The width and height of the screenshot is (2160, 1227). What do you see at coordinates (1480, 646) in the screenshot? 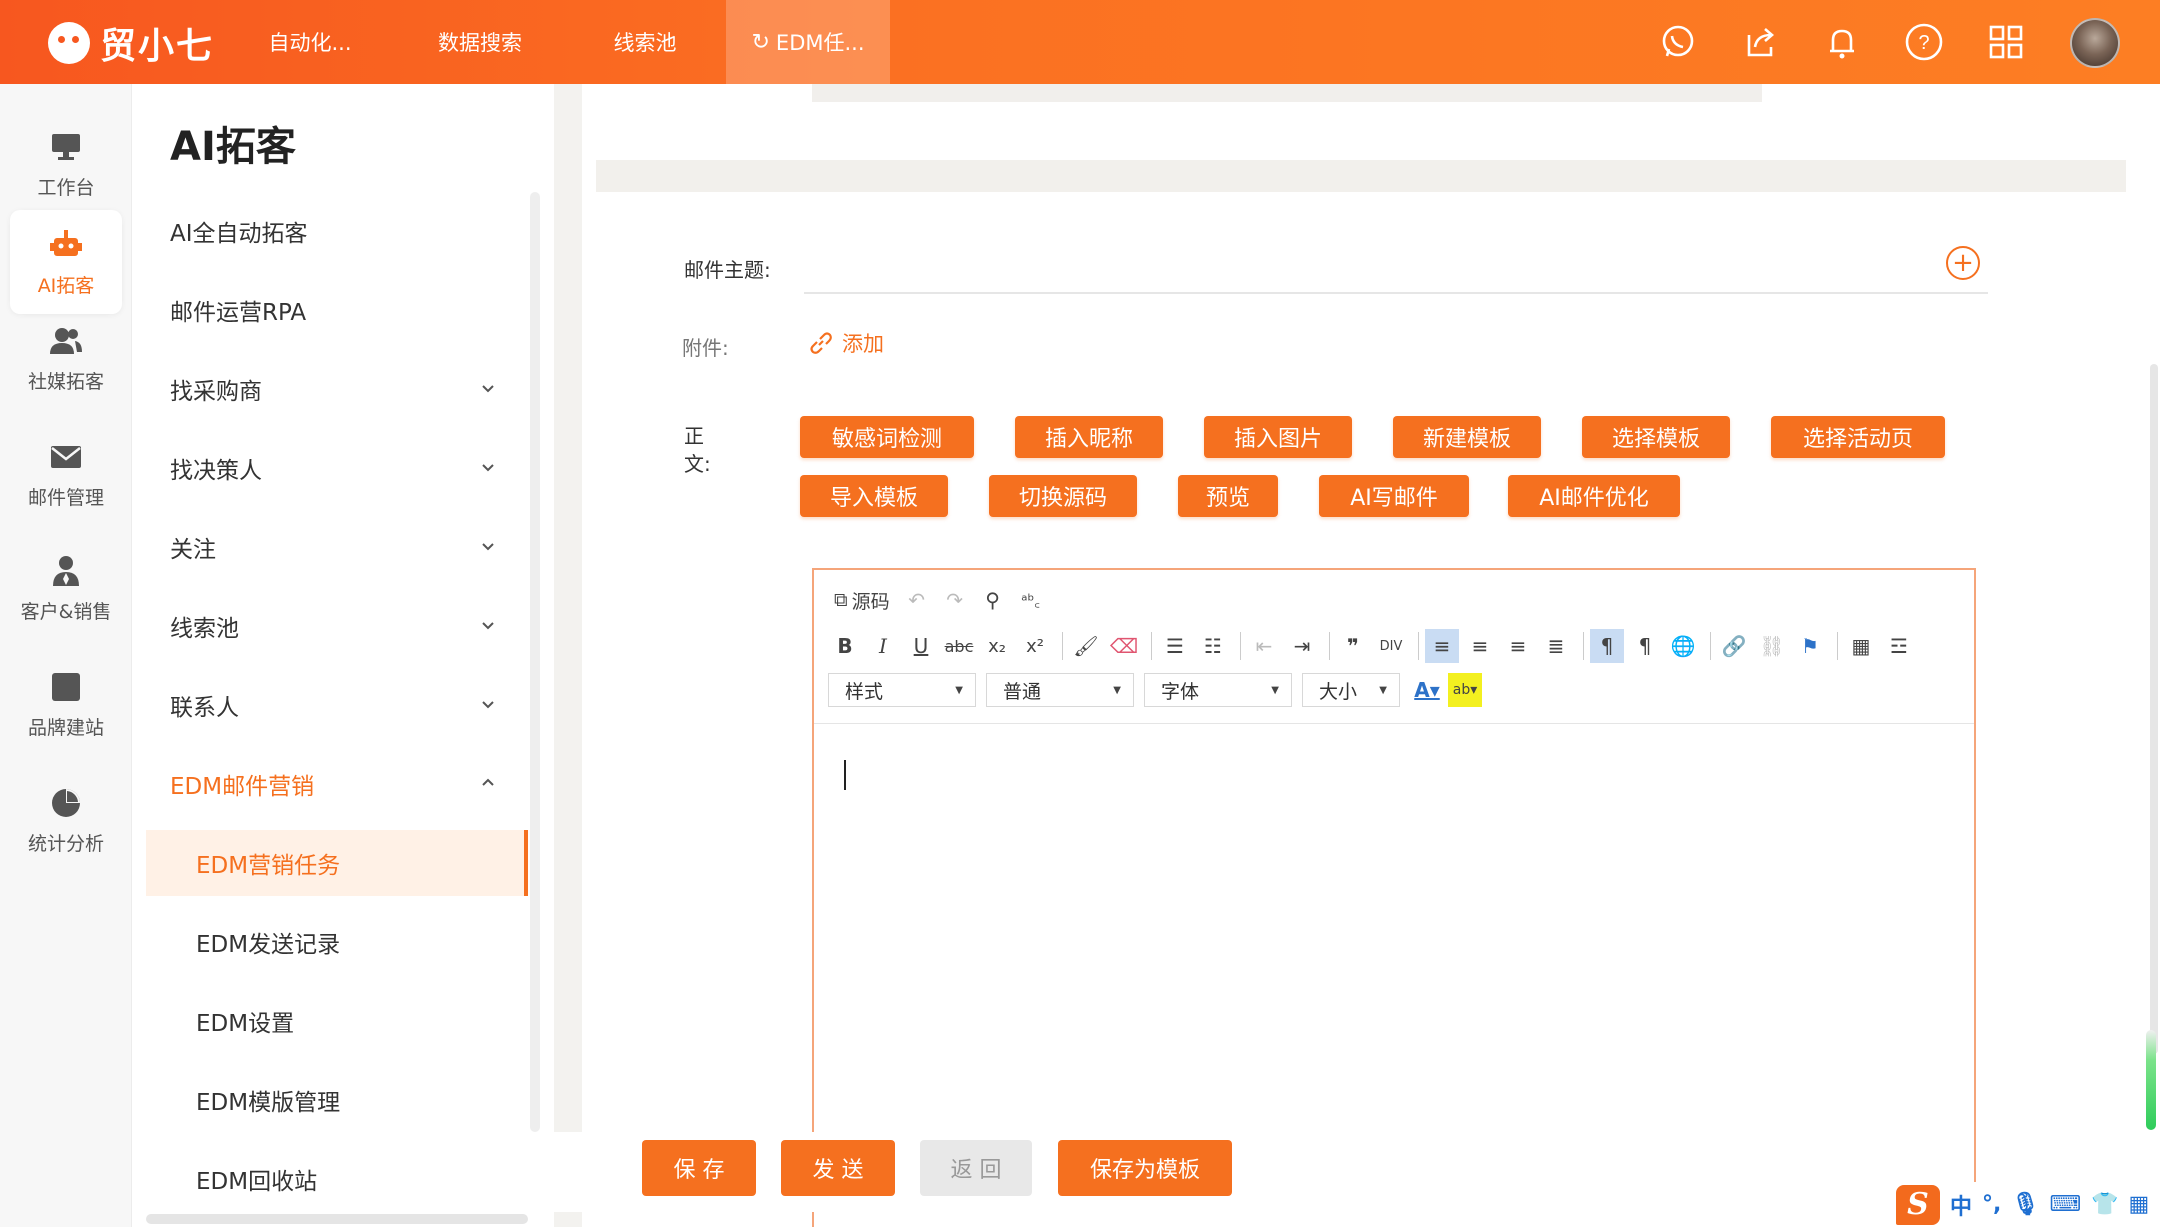
I see `align-center-icon: ≡` at bounding box center [1480, 646].